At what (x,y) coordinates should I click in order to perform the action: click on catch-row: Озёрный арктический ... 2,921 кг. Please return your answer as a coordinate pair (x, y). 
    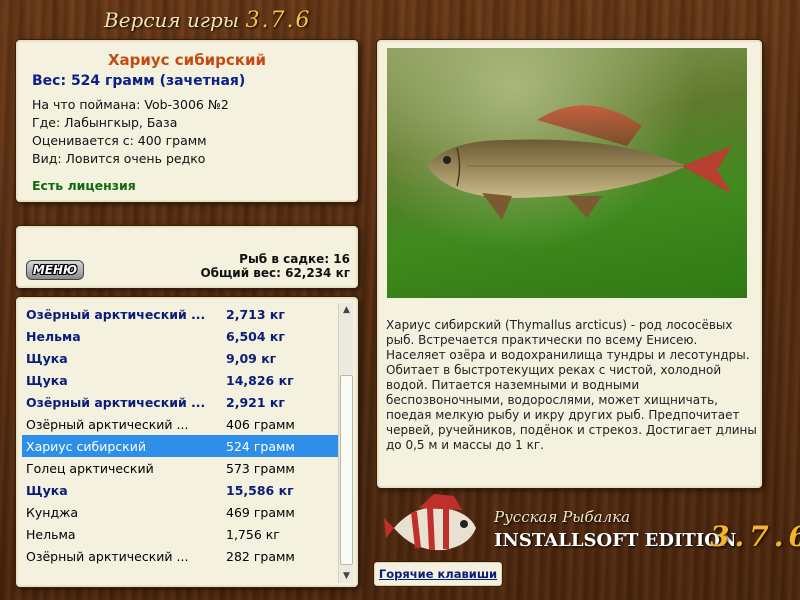
    Looking at the image, I should click on (181, 402).